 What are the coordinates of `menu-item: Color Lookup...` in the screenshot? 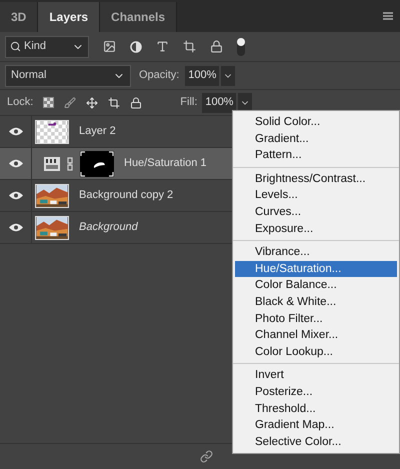 It's located at (316, 352).